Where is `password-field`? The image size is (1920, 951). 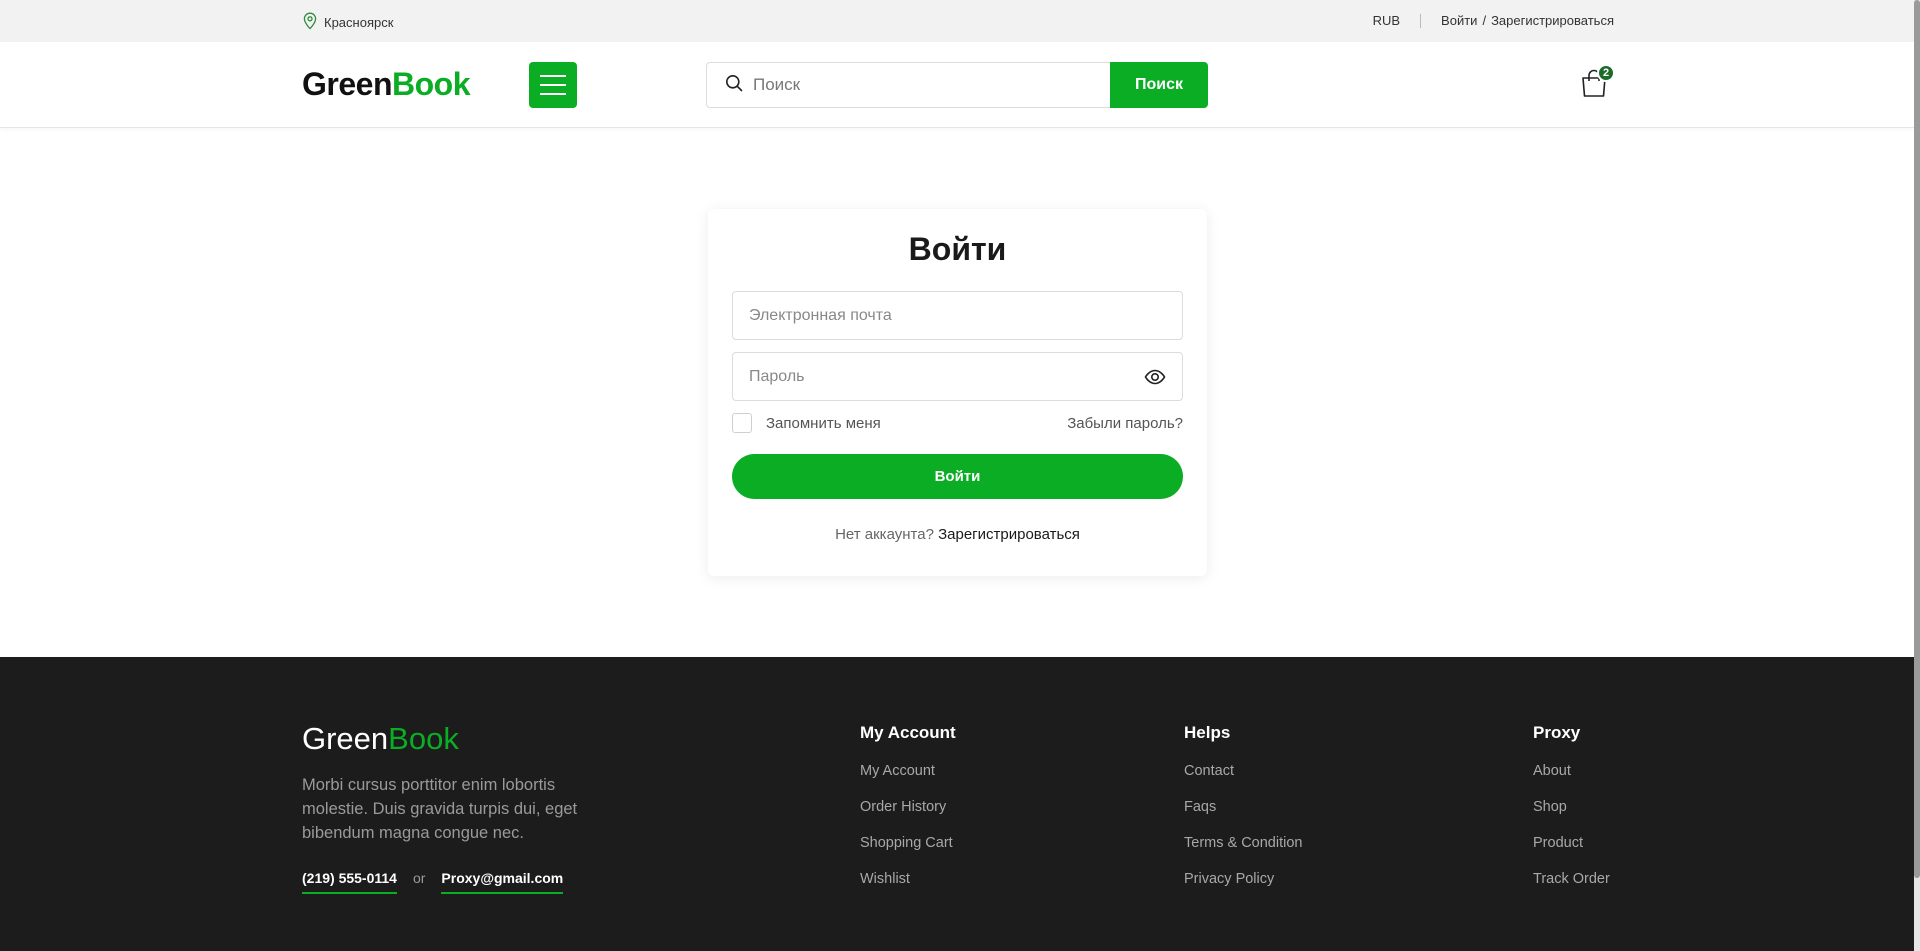
password-field is located at coordinates (957, 376).